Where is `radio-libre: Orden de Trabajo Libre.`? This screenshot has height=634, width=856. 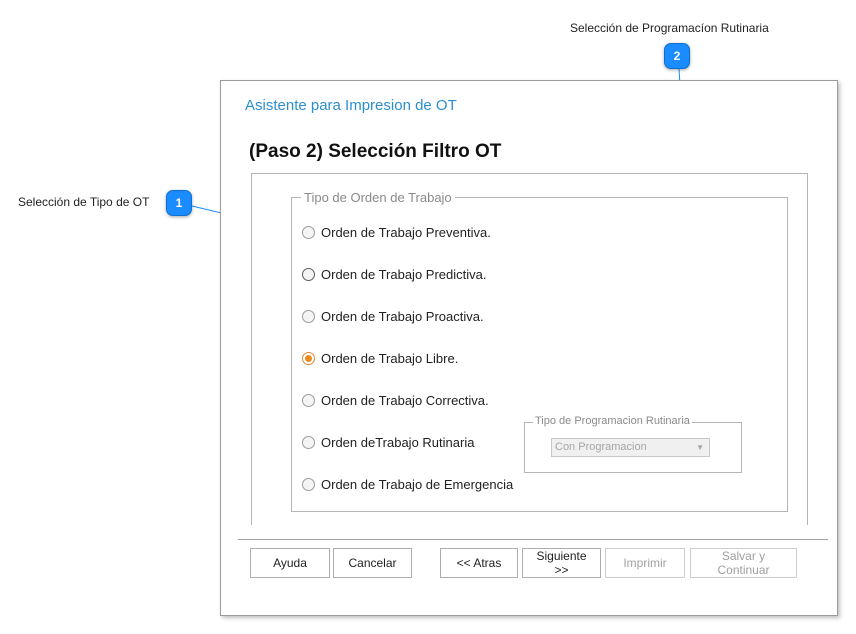 radio-libre: Orden de Trabajo Libre. is located at coordinates (380, 358).